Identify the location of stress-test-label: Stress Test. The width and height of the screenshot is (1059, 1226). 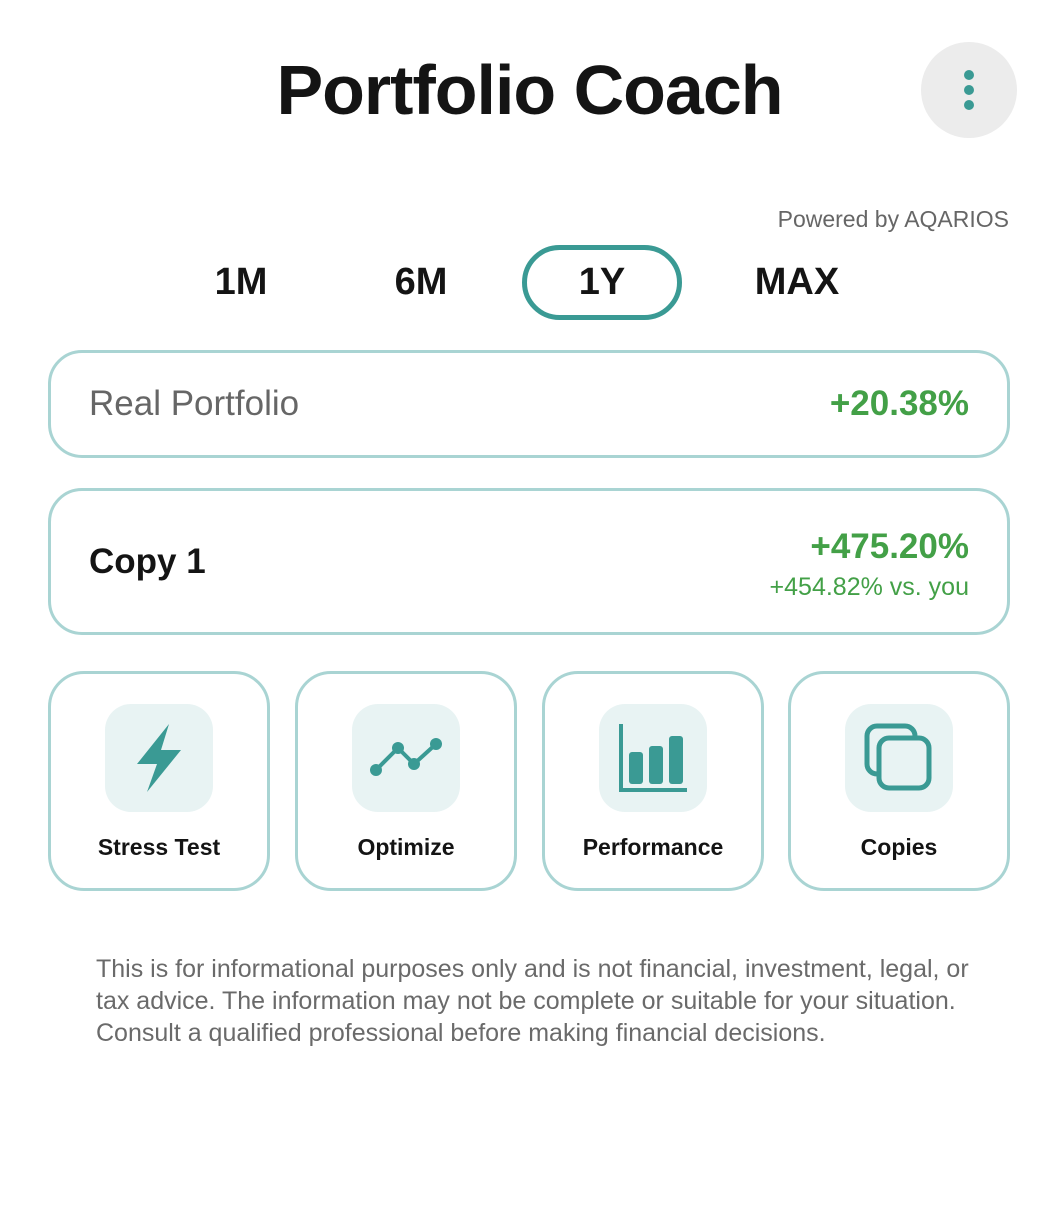
(159, 847).